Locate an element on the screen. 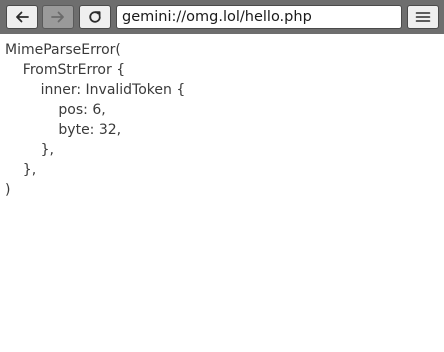 The height and width of the screenshot is (352, 444). error-line: MimeParseError( is located at coordinates (63, 50).